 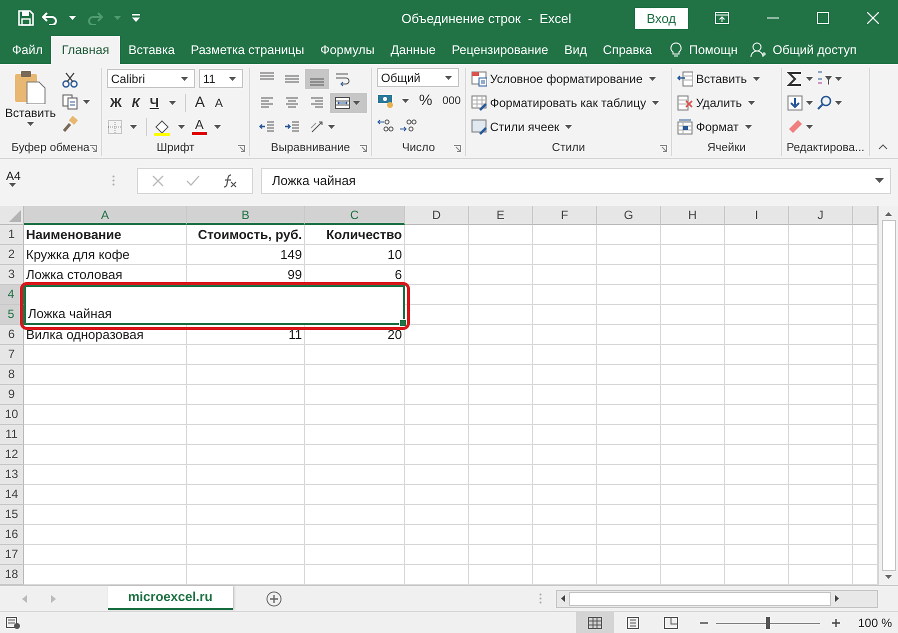 I want to click on currency-icon, so click(x=386, y=100).